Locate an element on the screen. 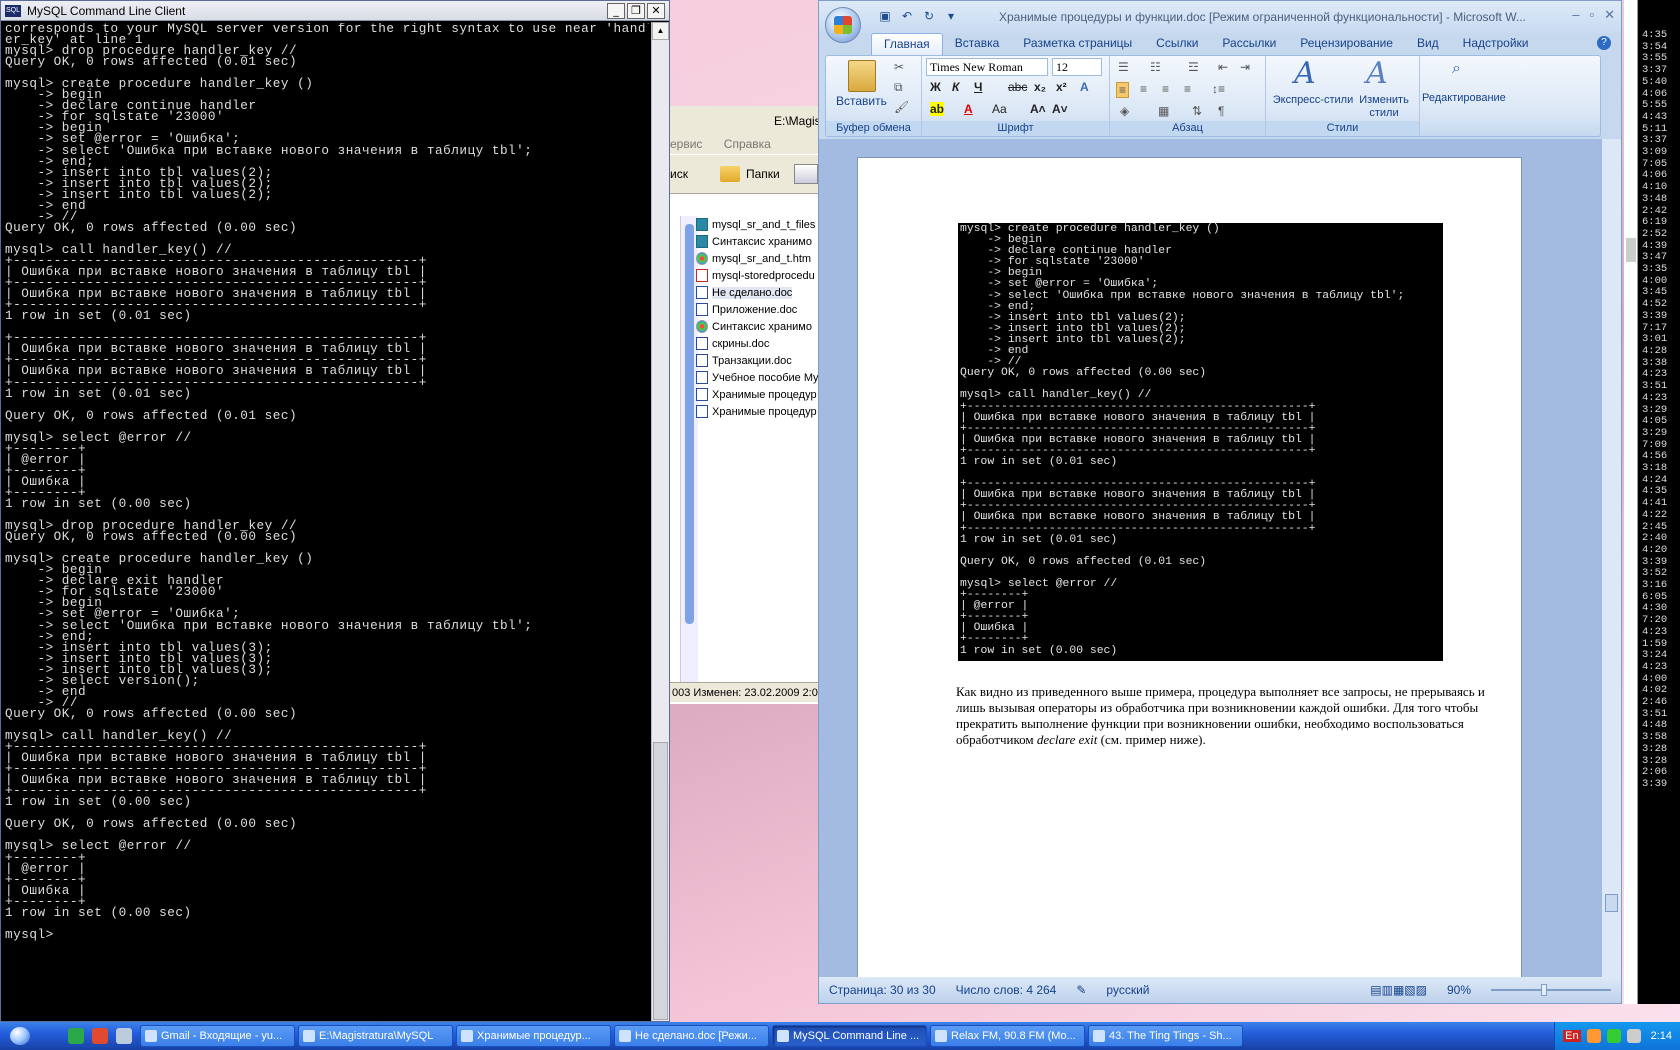 The width and height of the screenshot is (1680, 1050). format-painter-icon: 🖌 is located at coordinates (901, 107).